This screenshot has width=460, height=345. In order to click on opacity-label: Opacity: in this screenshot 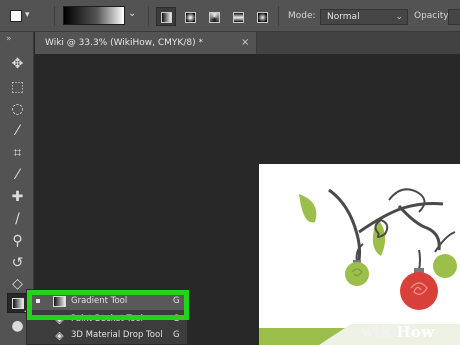, I will do `click(432, 16)`.